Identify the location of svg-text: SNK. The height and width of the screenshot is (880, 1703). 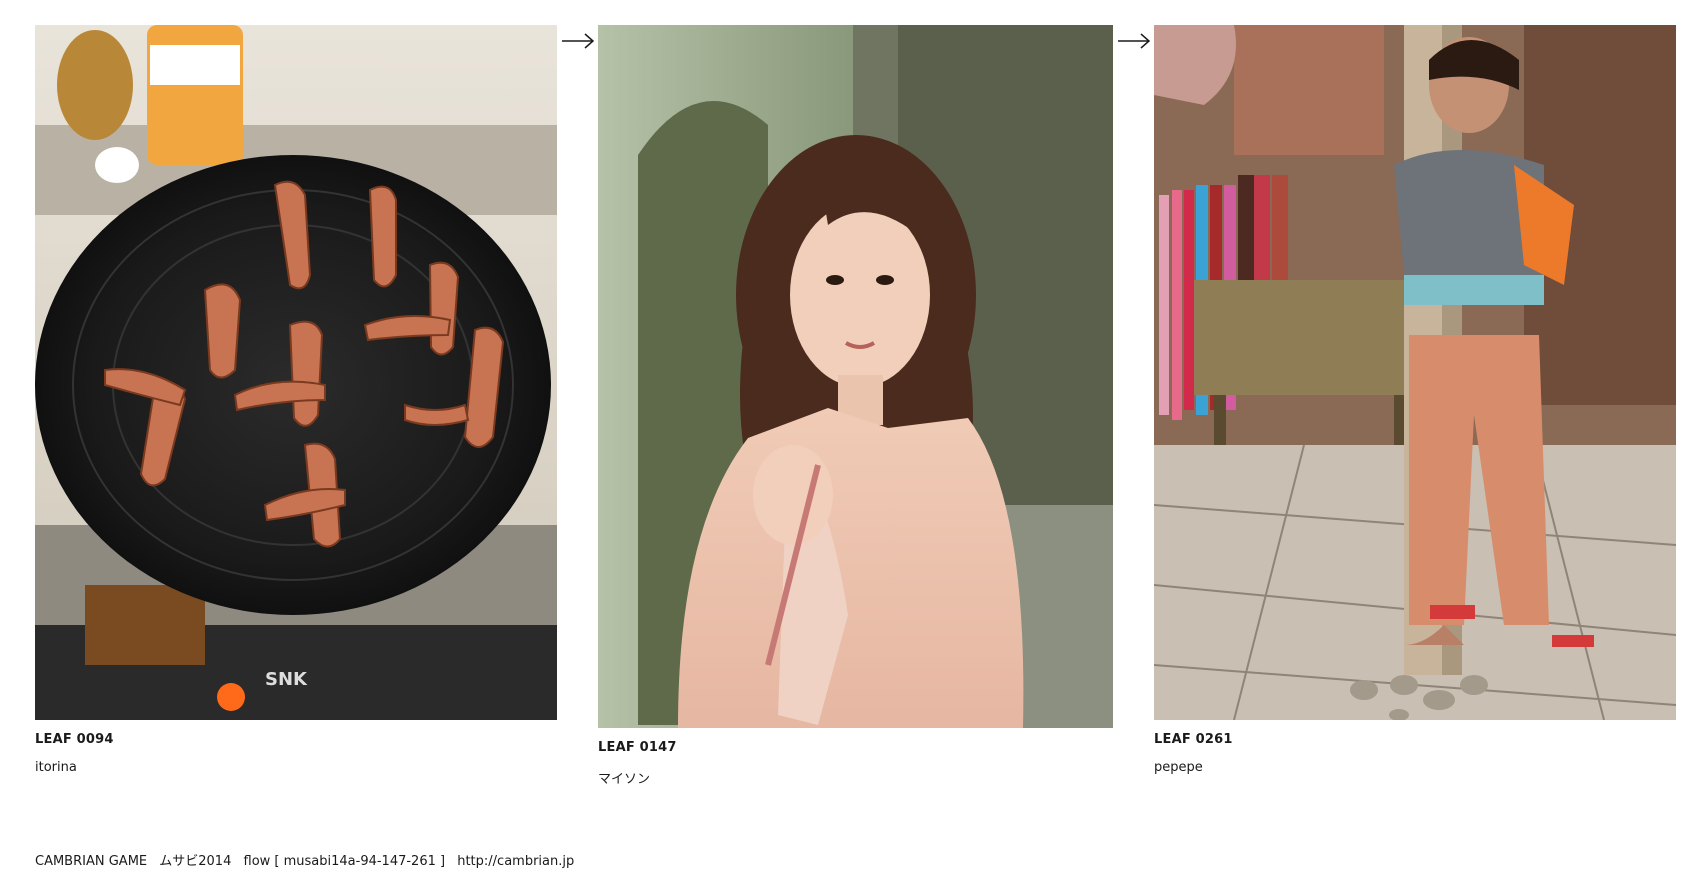
(286, 679).